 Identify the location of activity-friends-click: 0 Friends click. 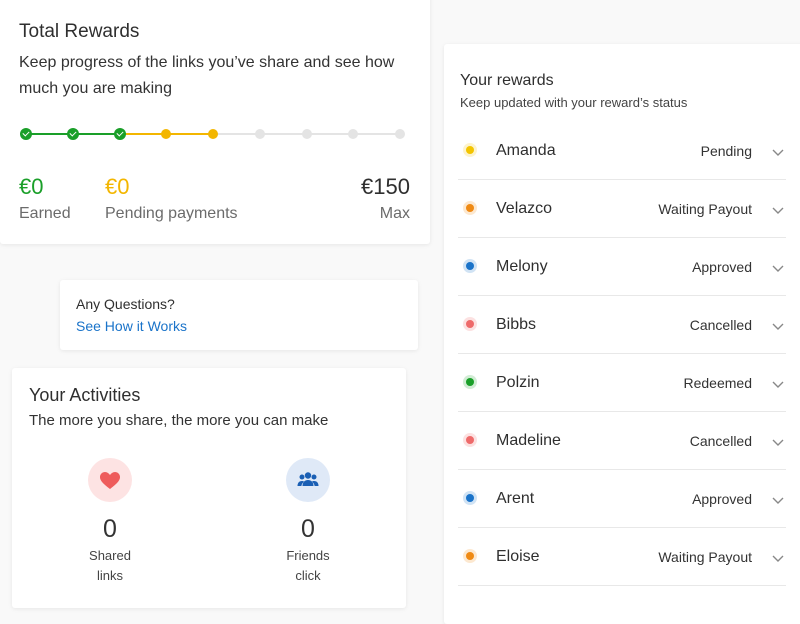
(308, 522).